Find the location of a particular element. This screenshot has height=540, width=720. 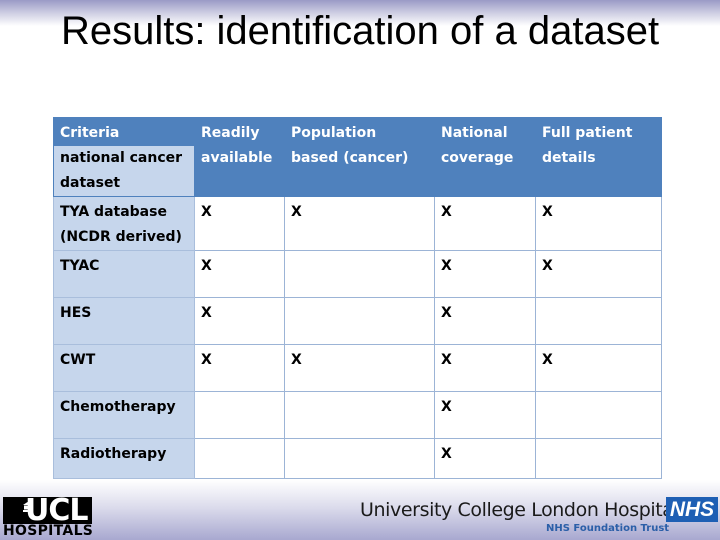

row-label: Radiotherapy is located at coordinates (124, 458).